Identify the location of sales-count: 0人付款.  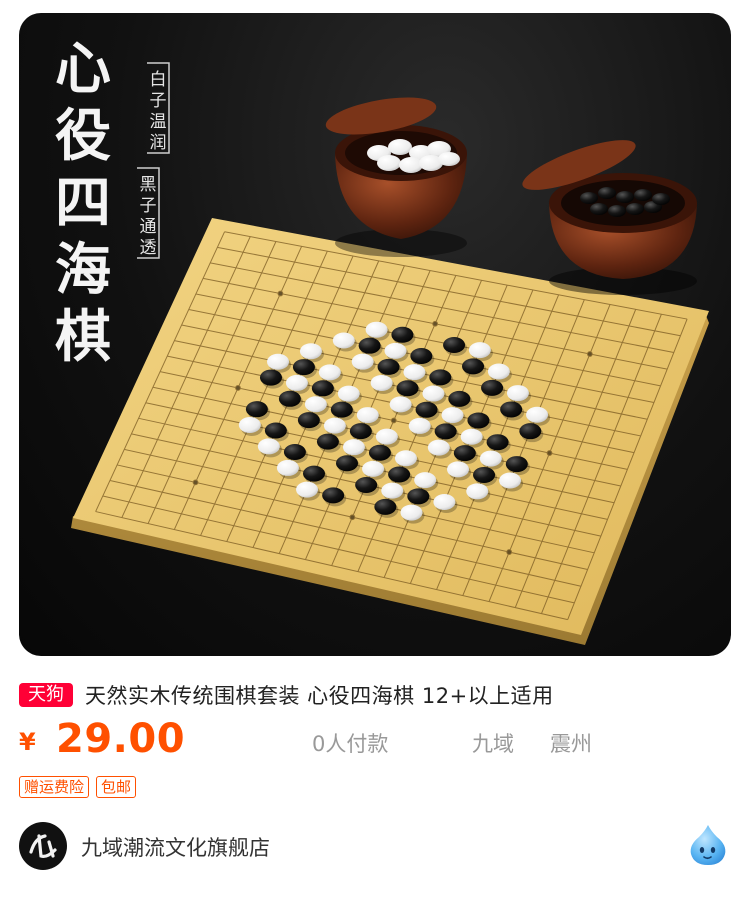
(350, 744).